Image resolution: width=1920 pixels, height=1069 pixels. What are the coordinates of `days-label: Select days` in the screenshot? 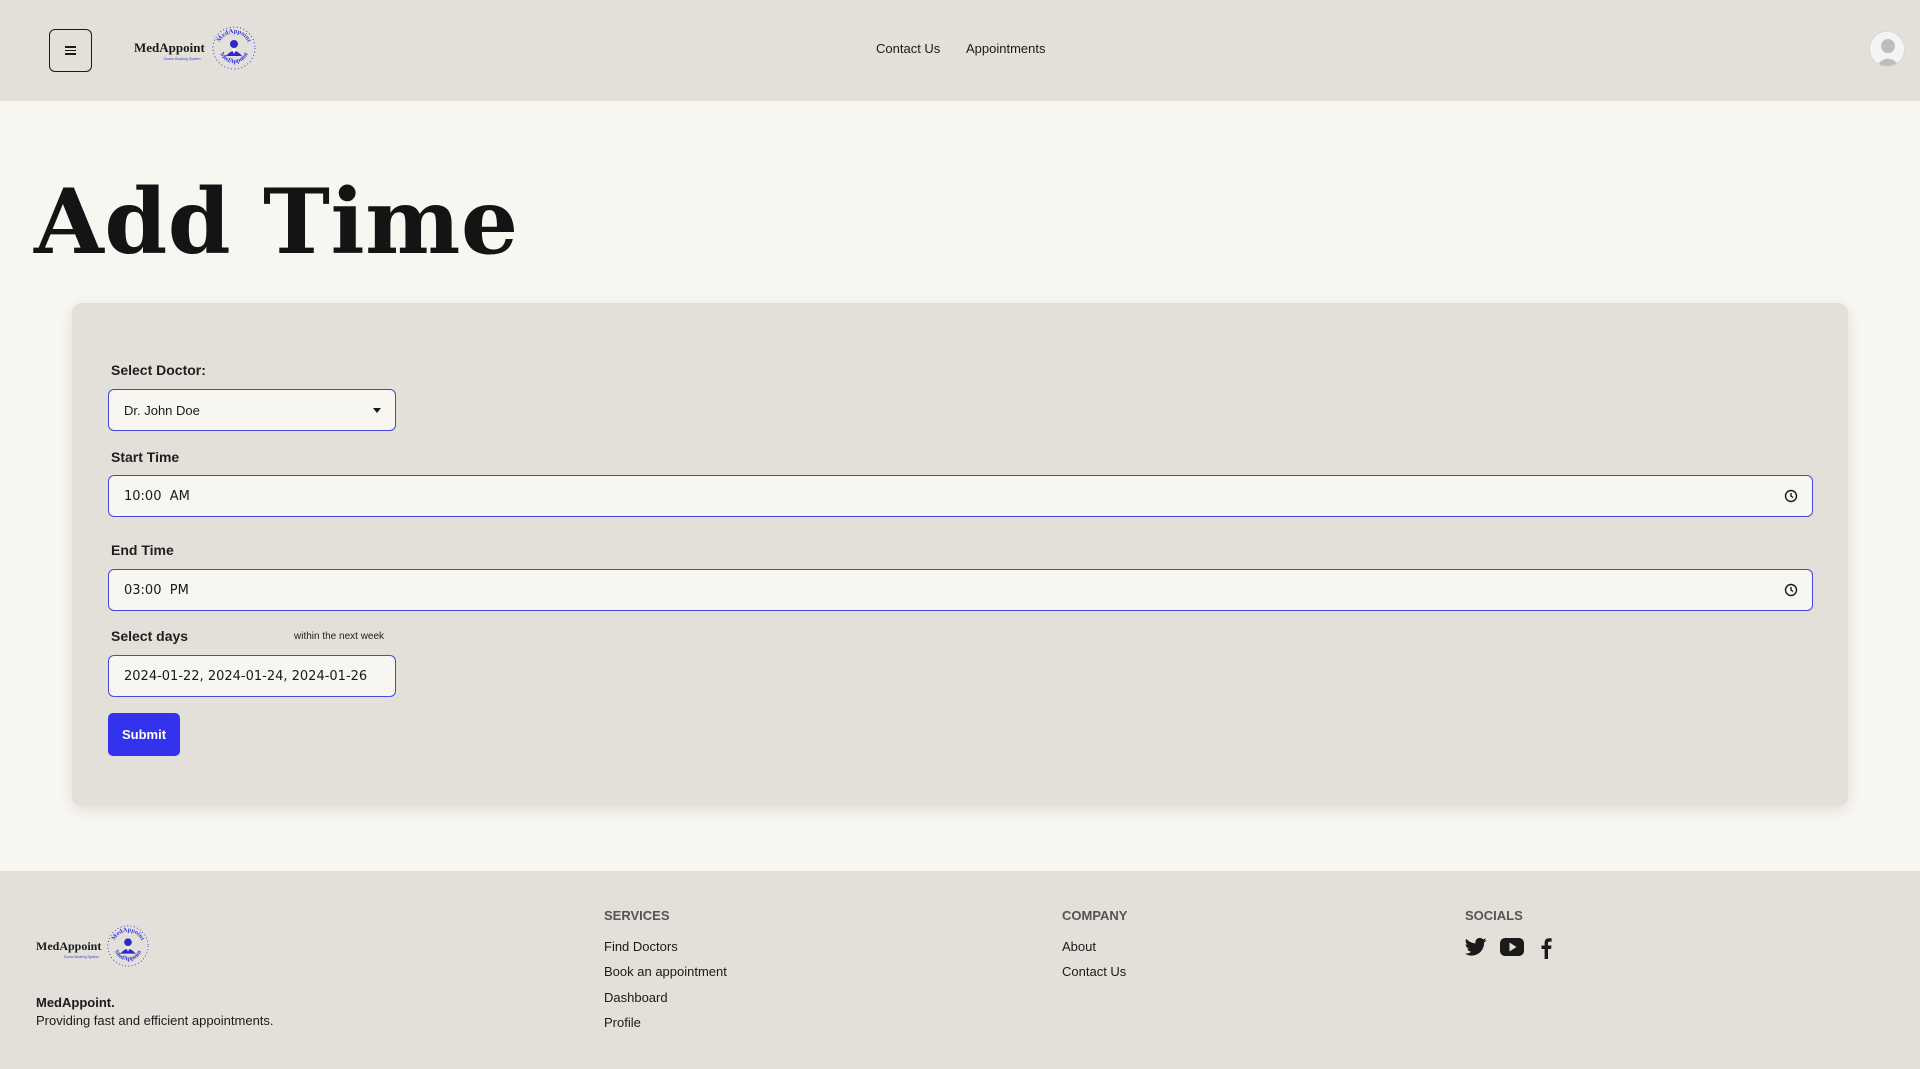 It's located at (150, 636).